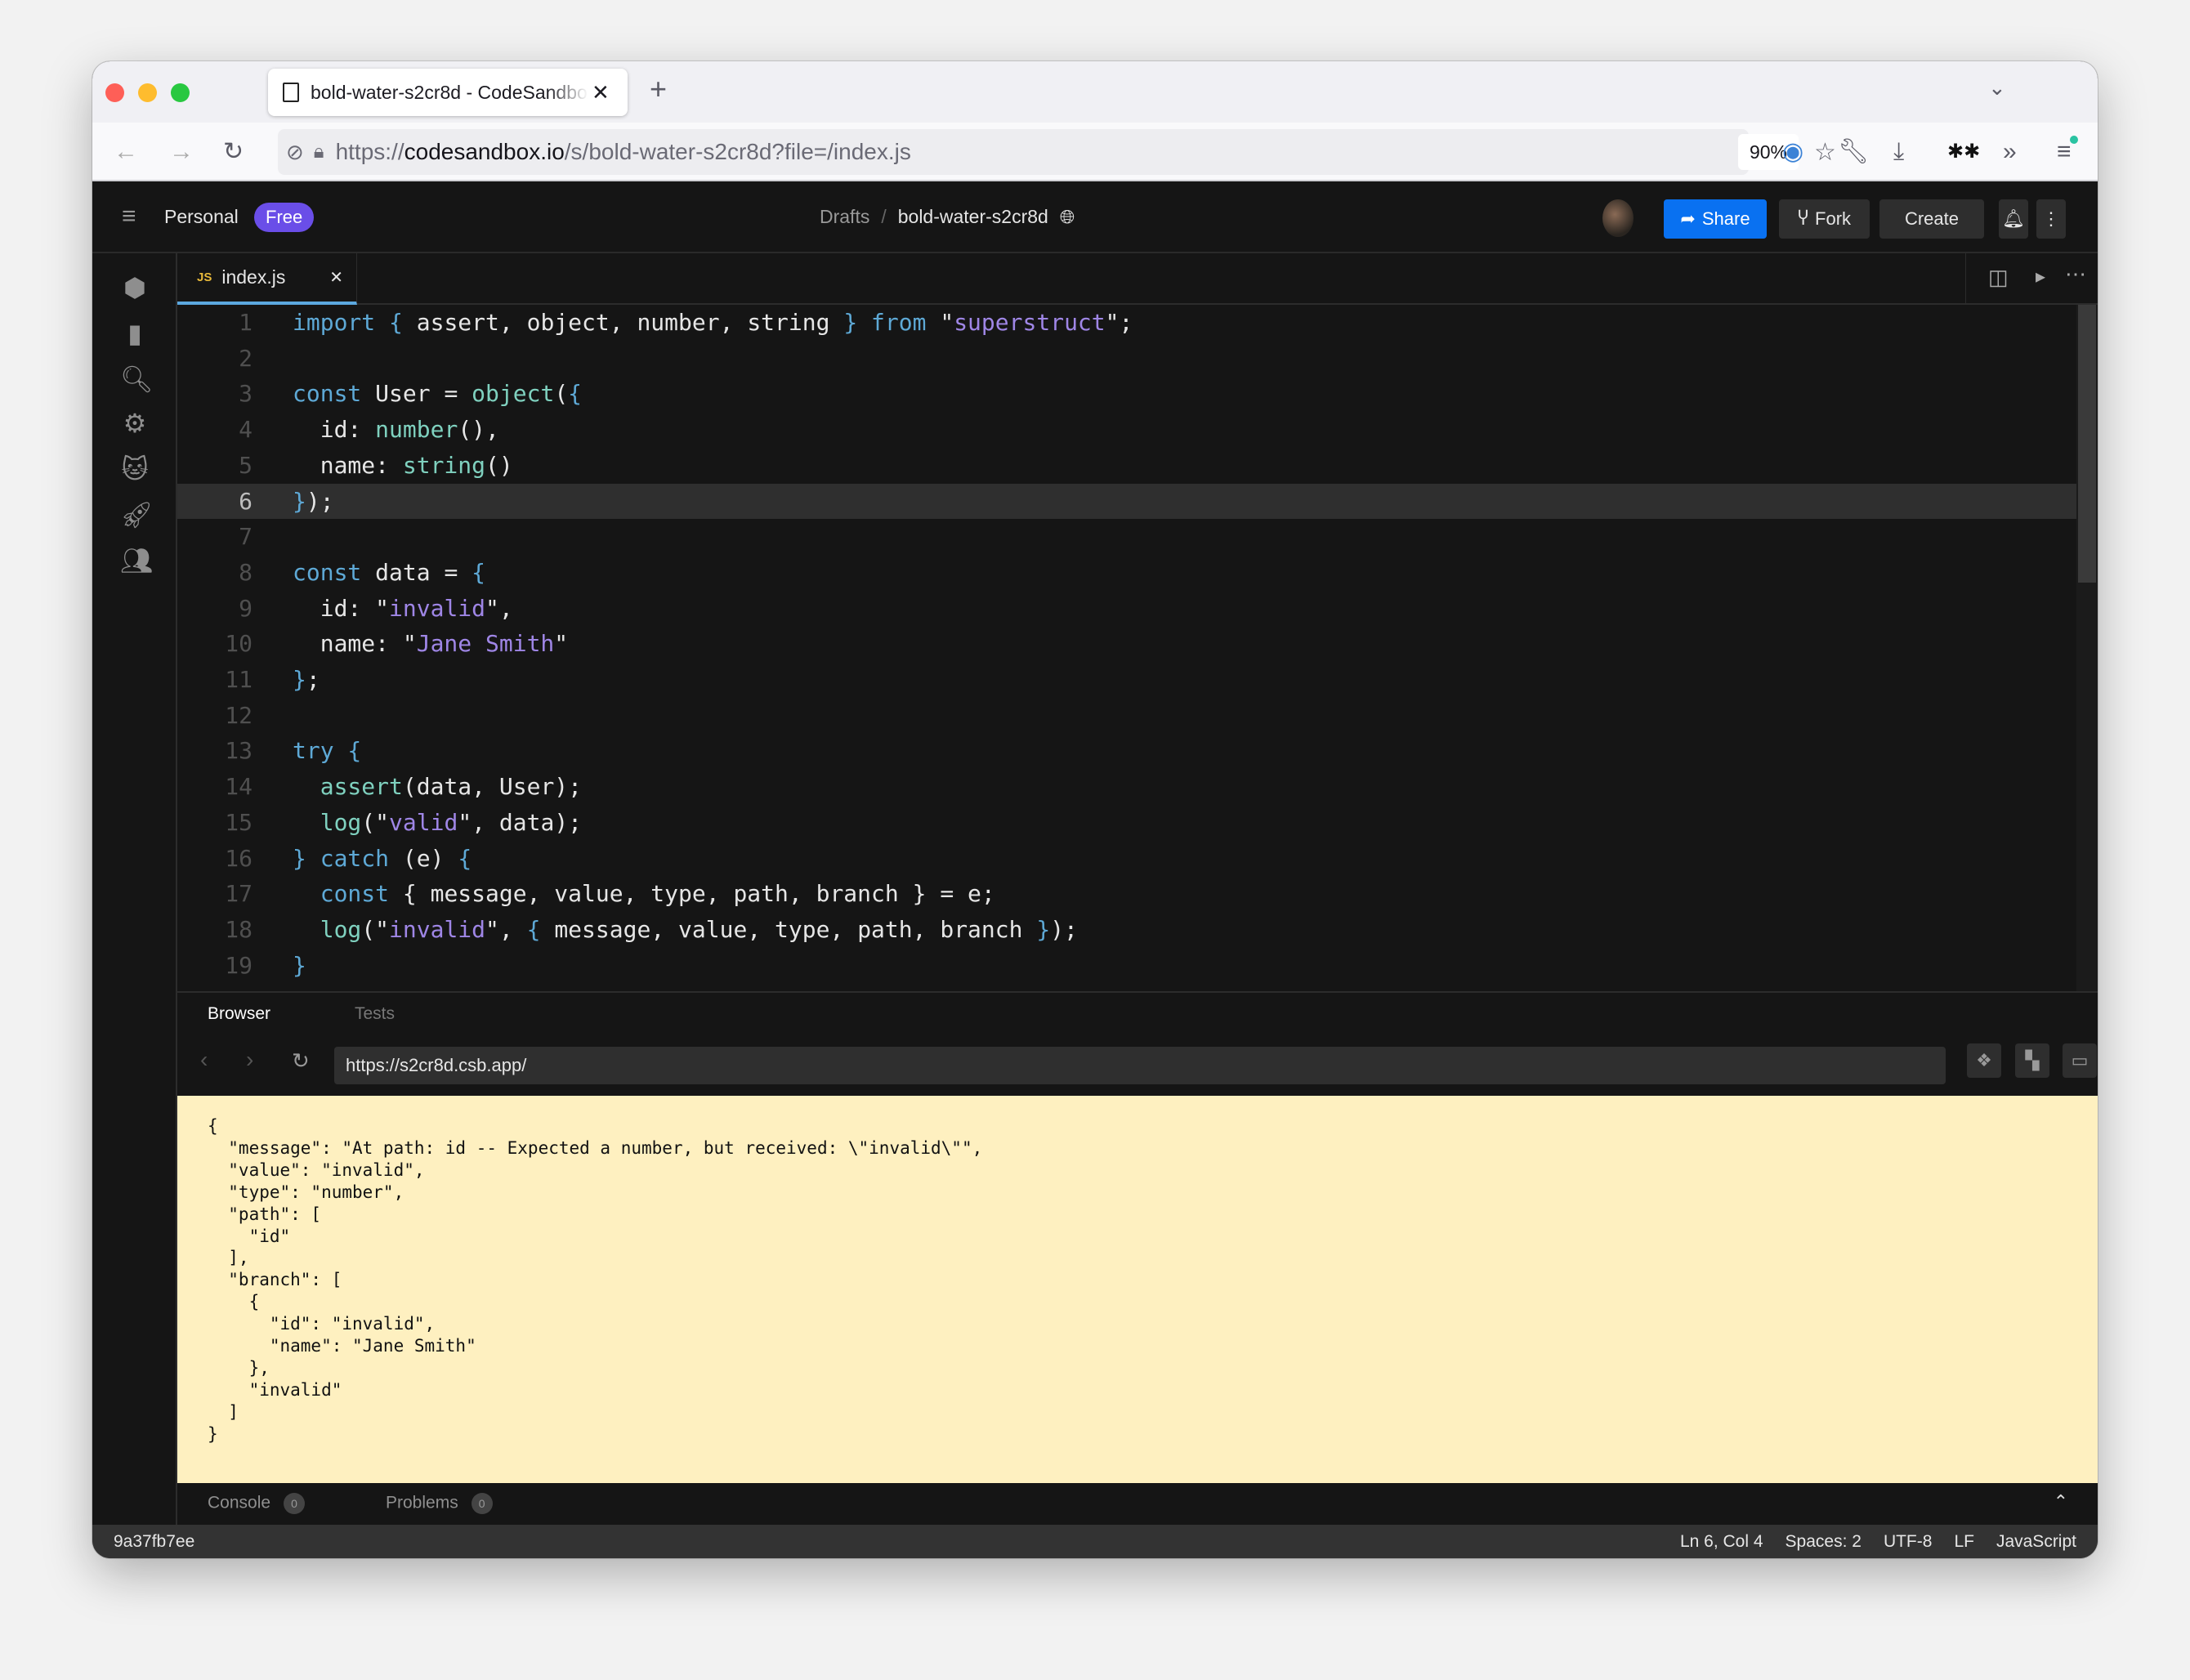 The image size is (2190, 1680). What do you see at coordinates (2087, 648) in the screenshot?
I see `editor-scrollbar` at bounding box center [2087, 648].